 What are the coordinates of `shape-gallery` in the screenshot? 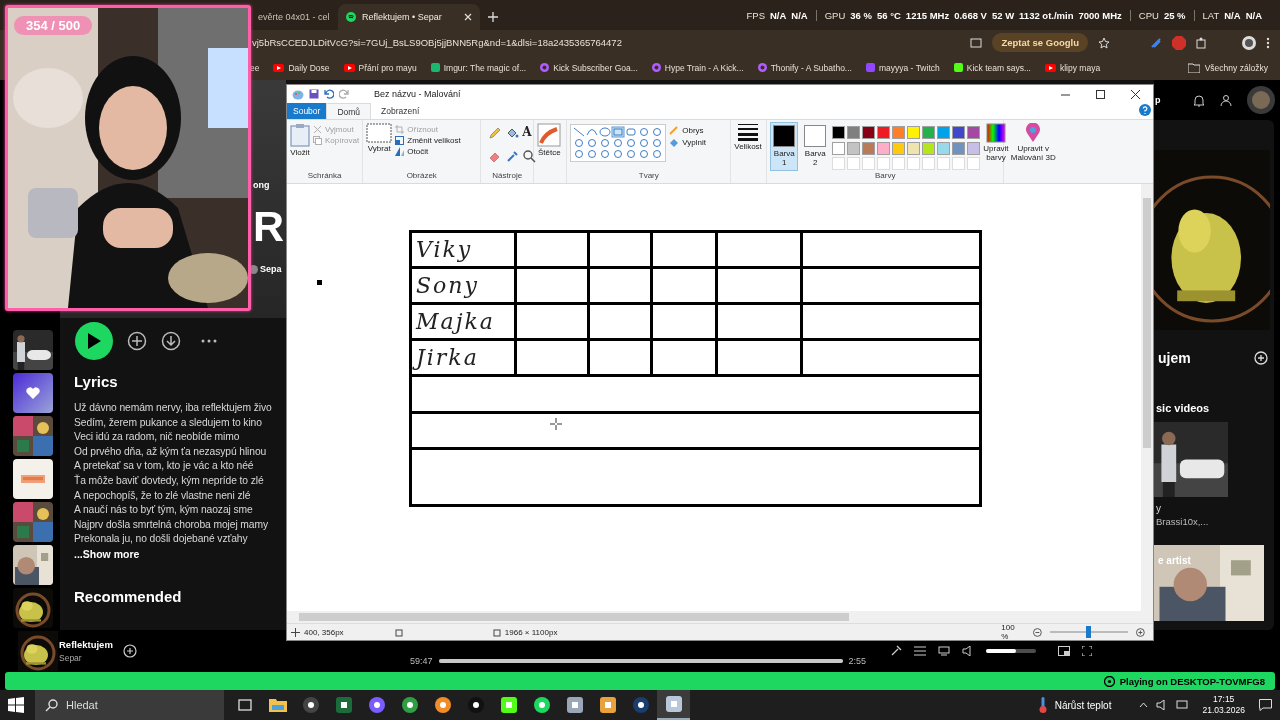 It's located at (618, 143).